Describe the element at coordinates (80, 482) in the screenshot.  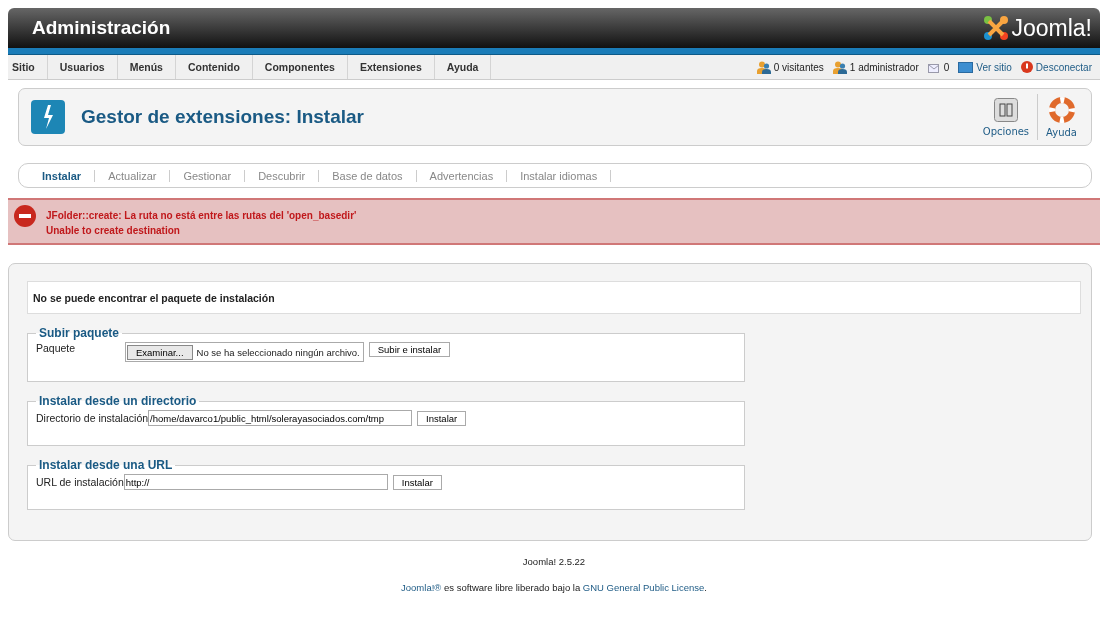
I see `field-label: URL de instalación` at that location.